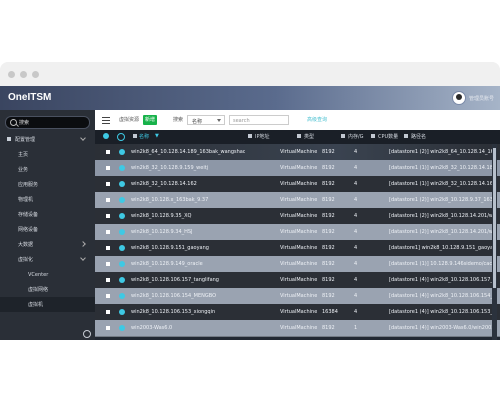  Describe the element at coordinates (24, 123) in the screenshot. I see `sidebar-search-label: 搜索` at that location.